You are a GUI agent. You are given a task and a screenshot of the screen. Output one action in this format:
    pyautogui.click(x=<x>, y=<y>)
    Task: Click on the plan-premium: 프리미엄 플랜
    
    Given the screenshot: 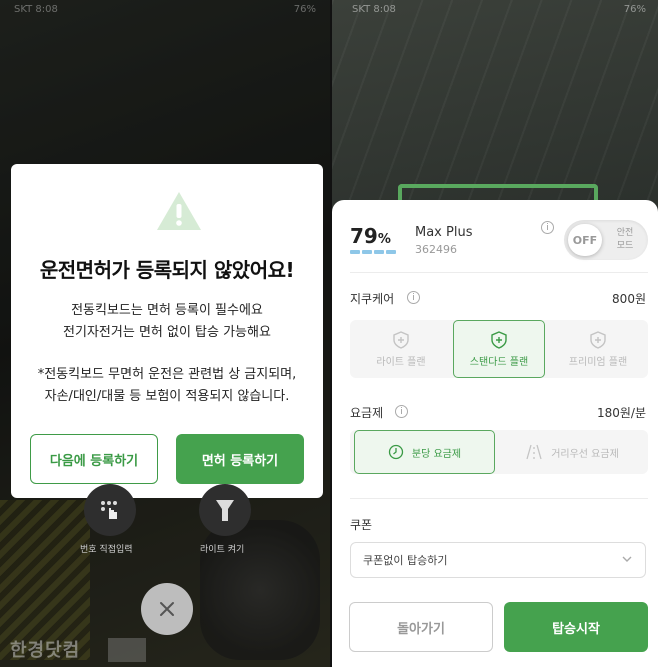 What is the action you would take?
    pyautogui.click(x=598, y=349)
    